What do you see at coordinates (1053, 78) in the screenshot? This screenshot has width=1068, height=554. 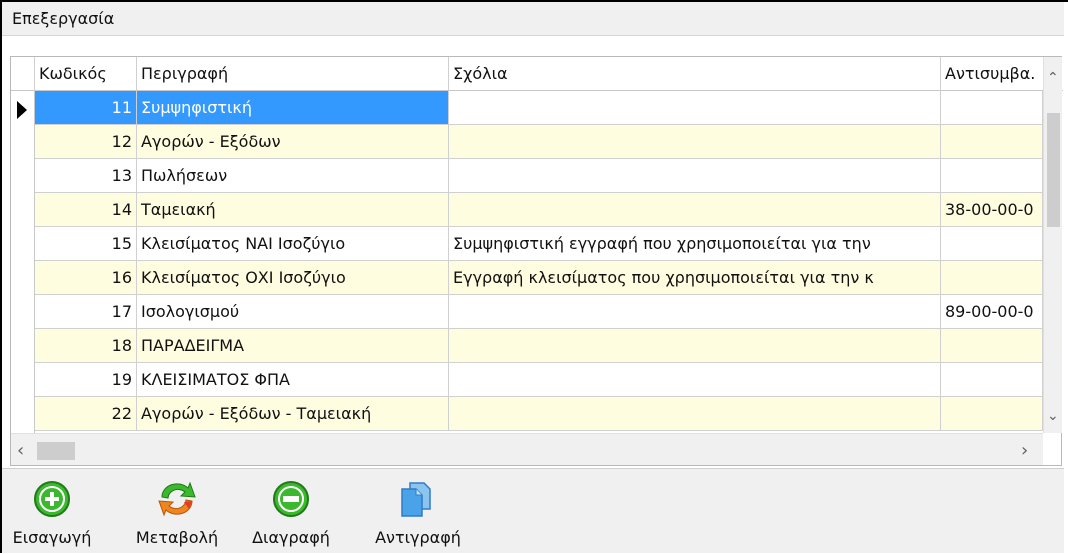 I see `scroll-up-icon: ⌃` at bounding box center [1053, 78].